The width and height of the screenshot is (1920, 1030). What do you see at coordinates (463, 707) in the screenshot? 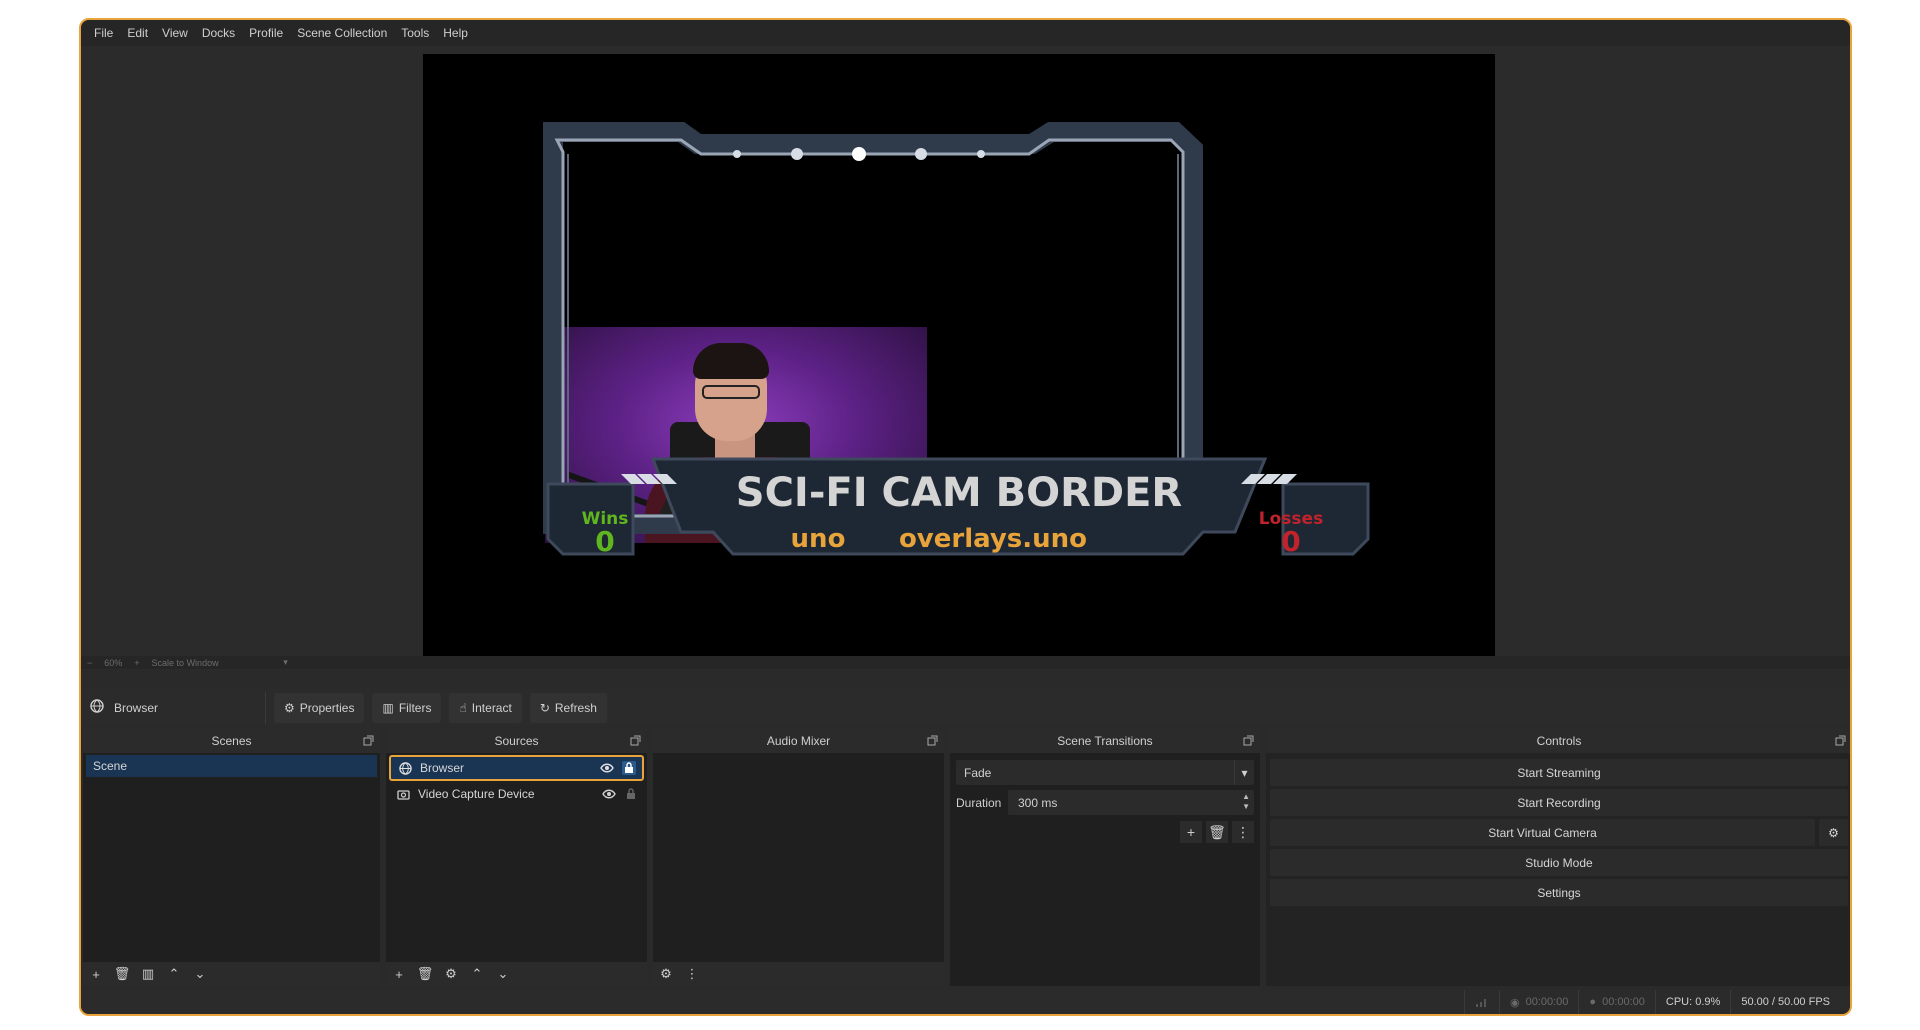
I see `pointer-hand-icon: ☝` at bounding box center [463, 707].